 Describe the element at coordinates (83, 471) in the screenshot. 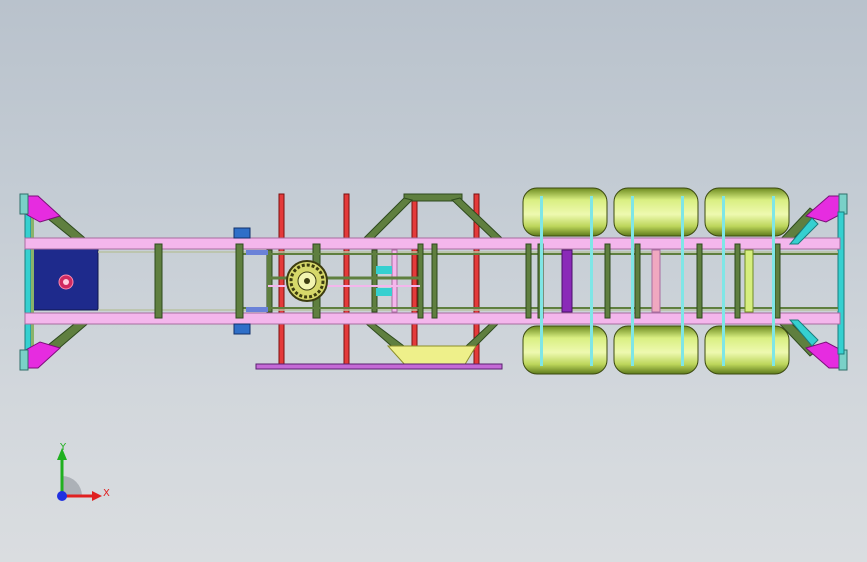

I see `axis-triad: Y X` at that location.